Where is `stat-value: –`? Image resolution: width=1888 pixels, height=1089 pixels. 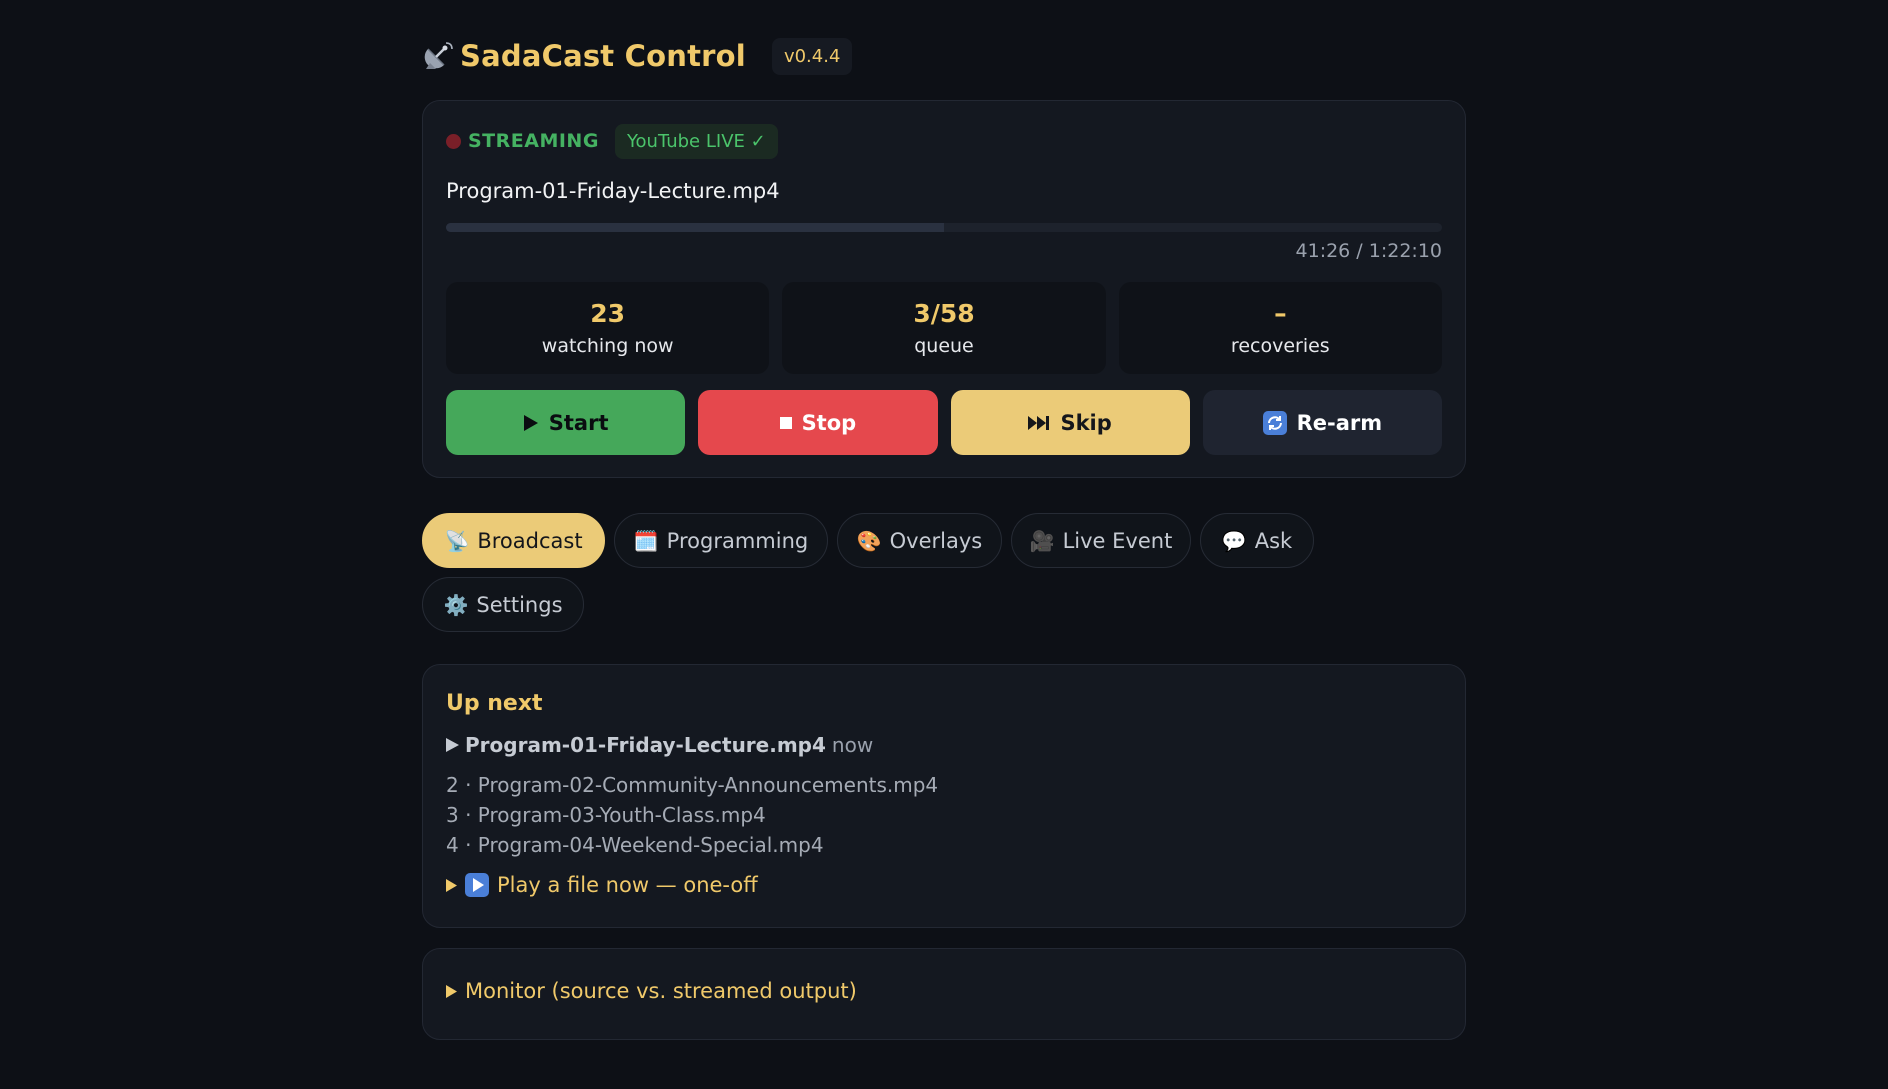
stat-value: – is located at coordinates (1280, 313).